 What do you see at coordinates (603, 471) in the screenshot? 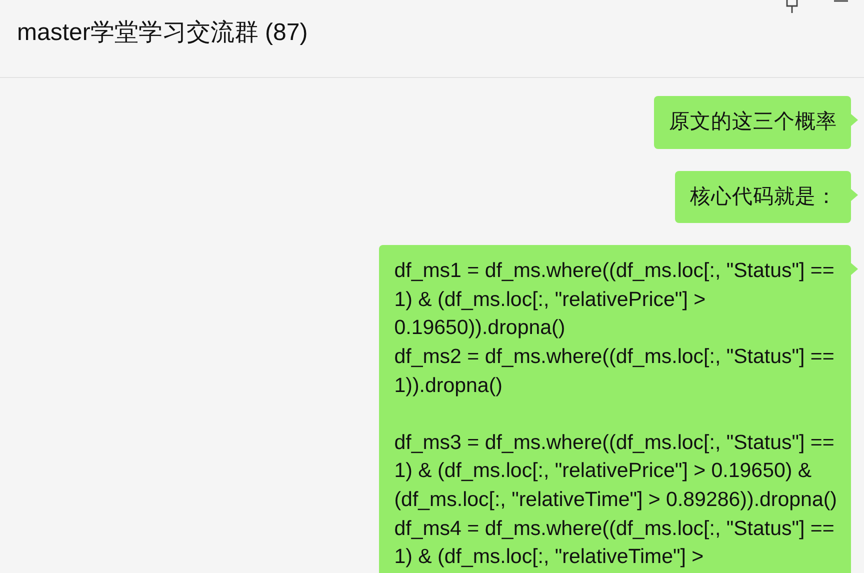
I see `message-text: 1) & (df_ms.loc[:, "relativePrice"] > 0.19650) &` at bounding box center [603, 471].